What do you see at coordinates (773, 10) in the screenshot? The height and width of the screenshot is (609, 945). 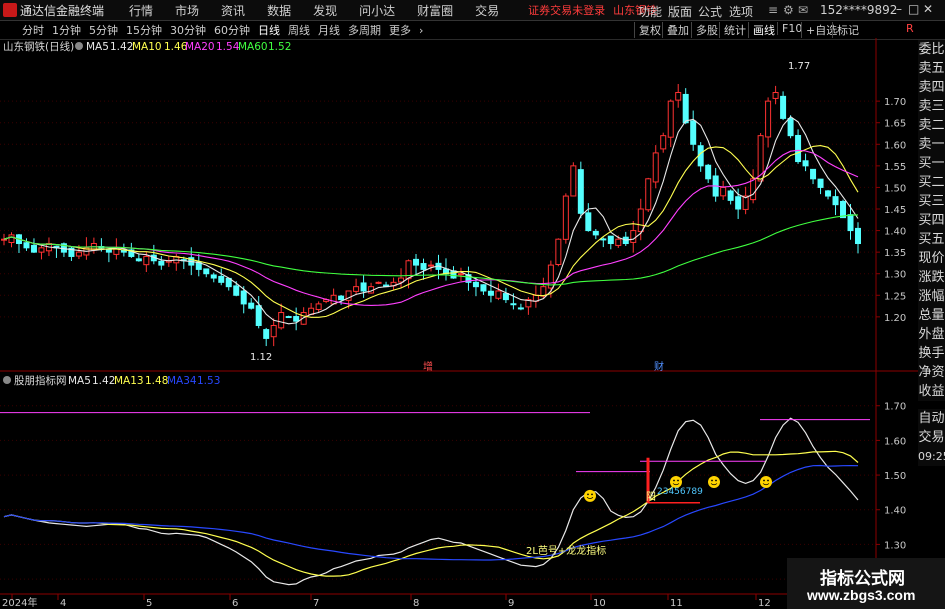 I see `menu-icon: ≡` at bounding box center [773, 10].